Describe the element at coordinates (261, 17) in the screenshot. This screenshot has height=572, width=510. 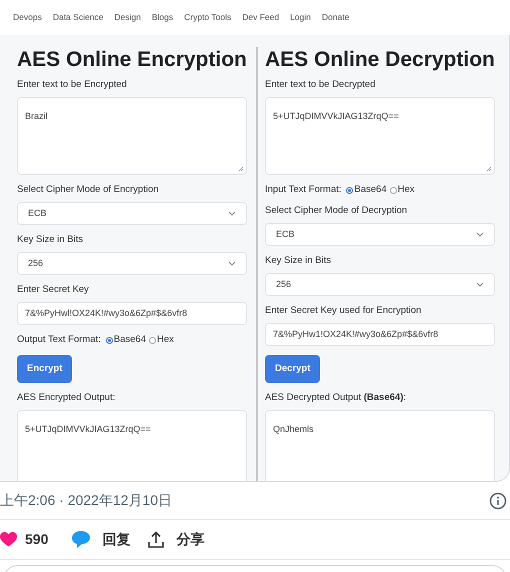
I see `nav-link: Dev Feed` at that location.